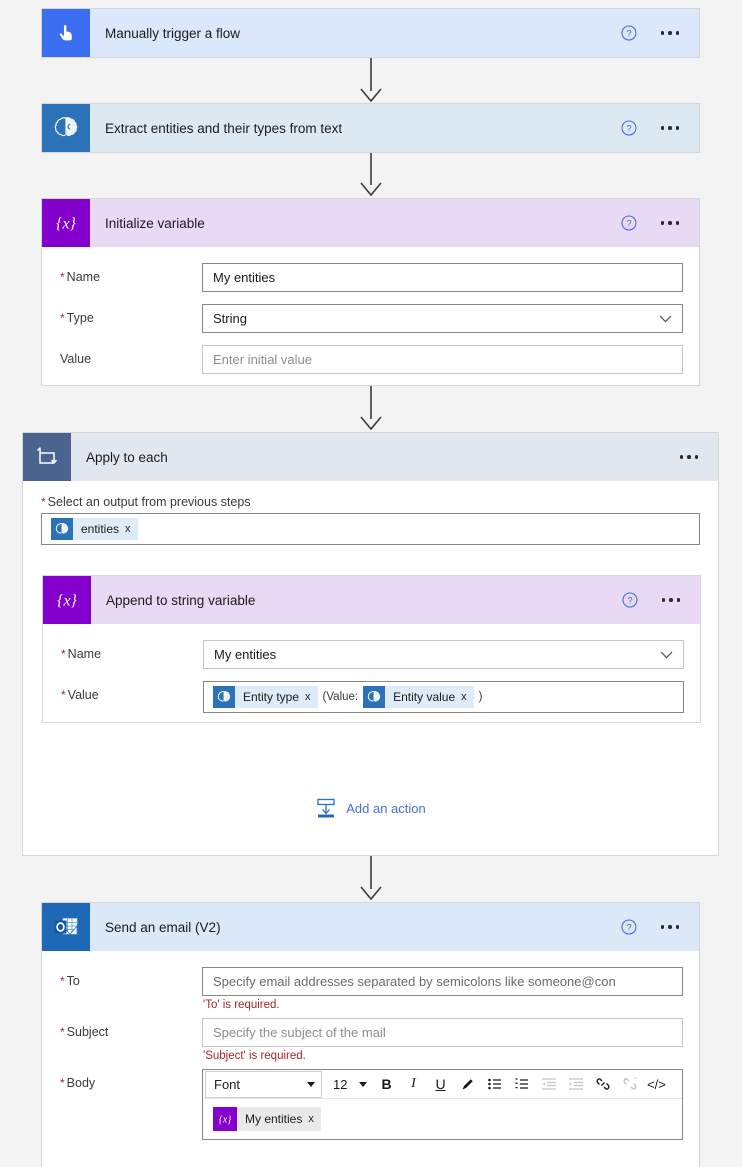 Image resolution: width=742 pixels, height=1167 pixels. I want to click on card-manually-trigger-a-flow: Manually trigger a flow ?, so click(370, 33).